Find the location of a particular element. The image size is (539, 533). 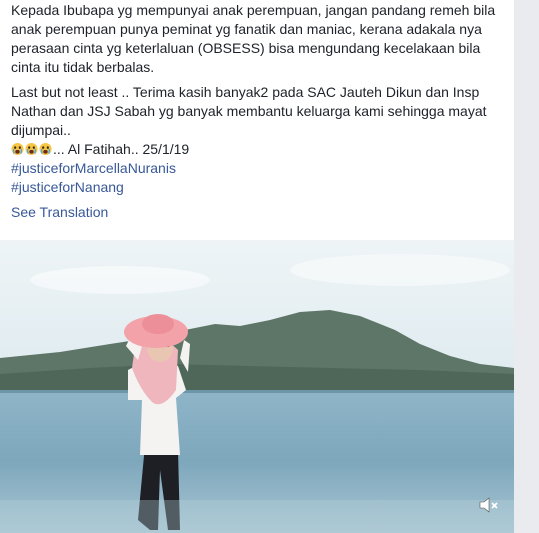

hashtag-link-nanang: #justiceforNanang is located at coordinates (258, 187).